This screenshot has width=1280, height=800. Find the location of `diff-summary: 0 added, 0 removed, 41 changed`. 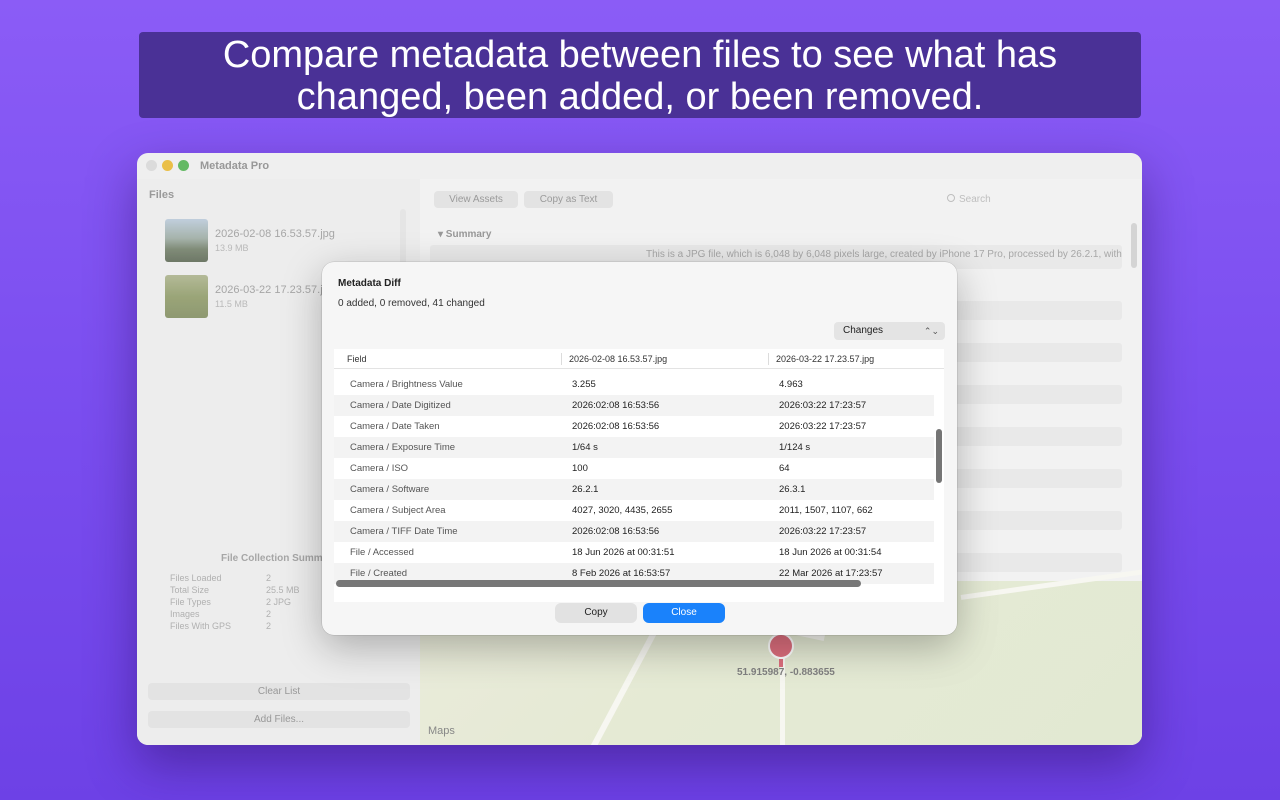

diff-summary: 0 added, 0 removed, 41 changed is located at coordinates (411, 303).